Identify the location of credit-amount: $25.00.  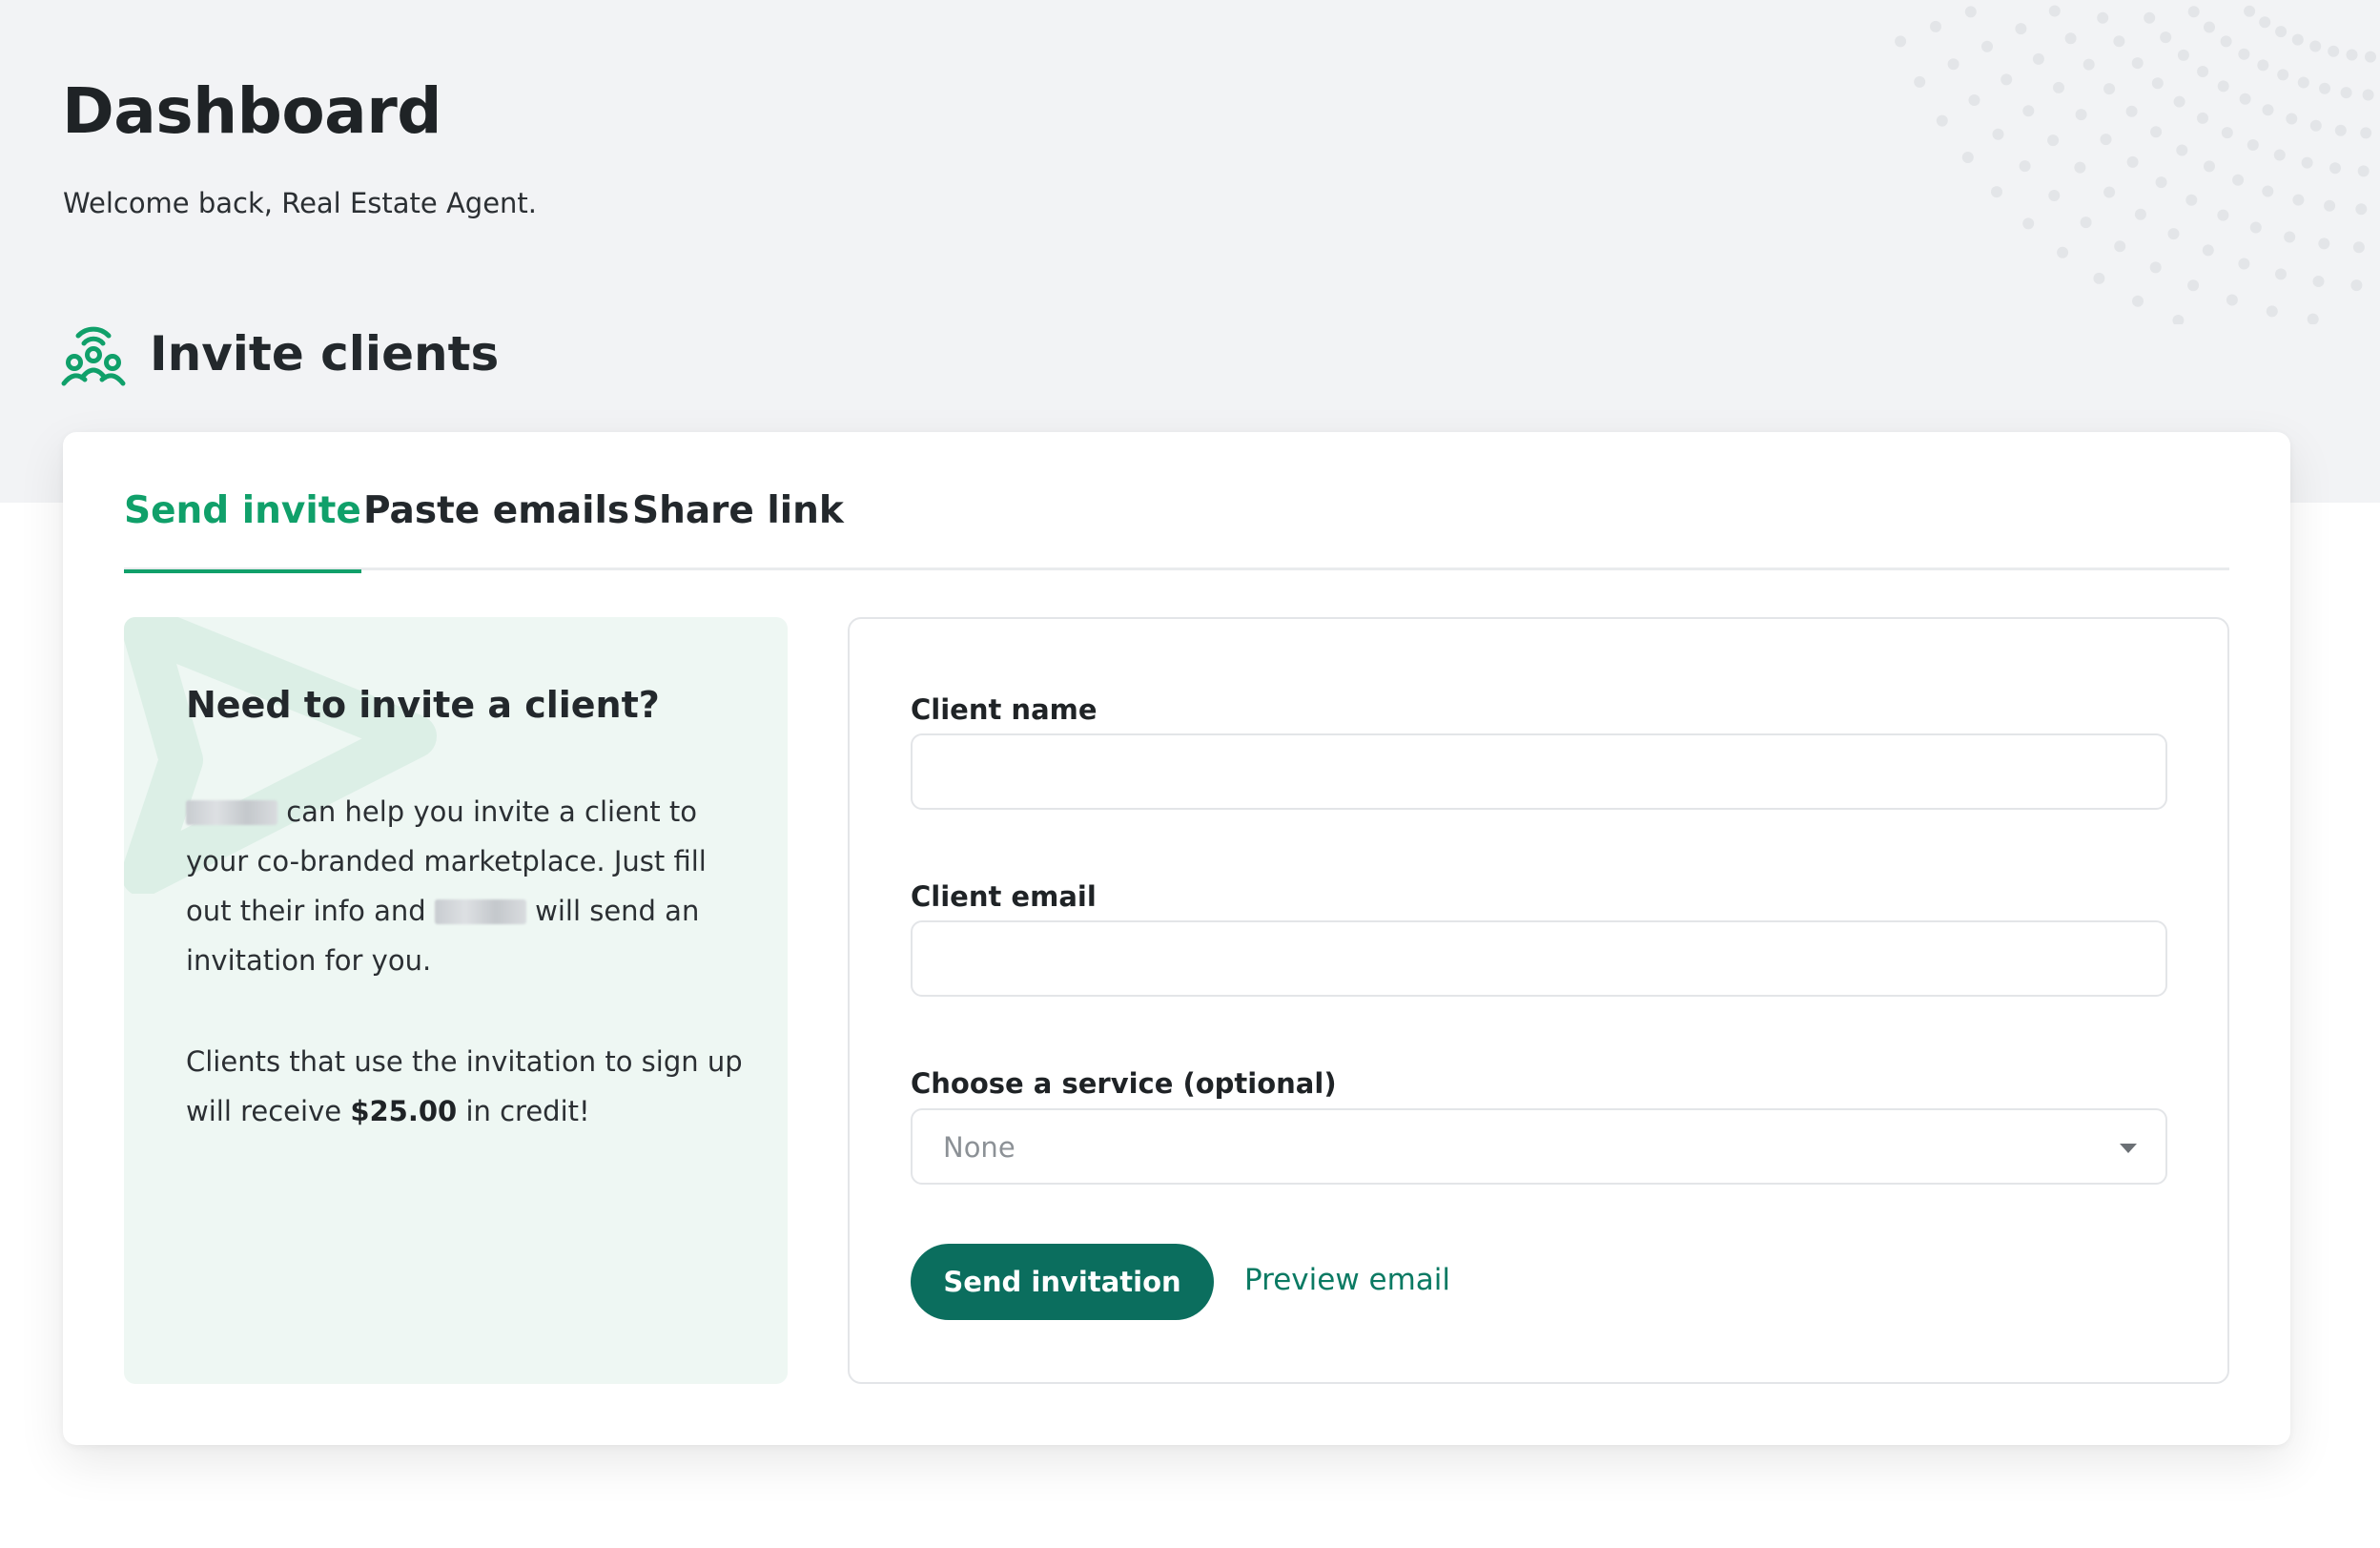
(404, 1111).